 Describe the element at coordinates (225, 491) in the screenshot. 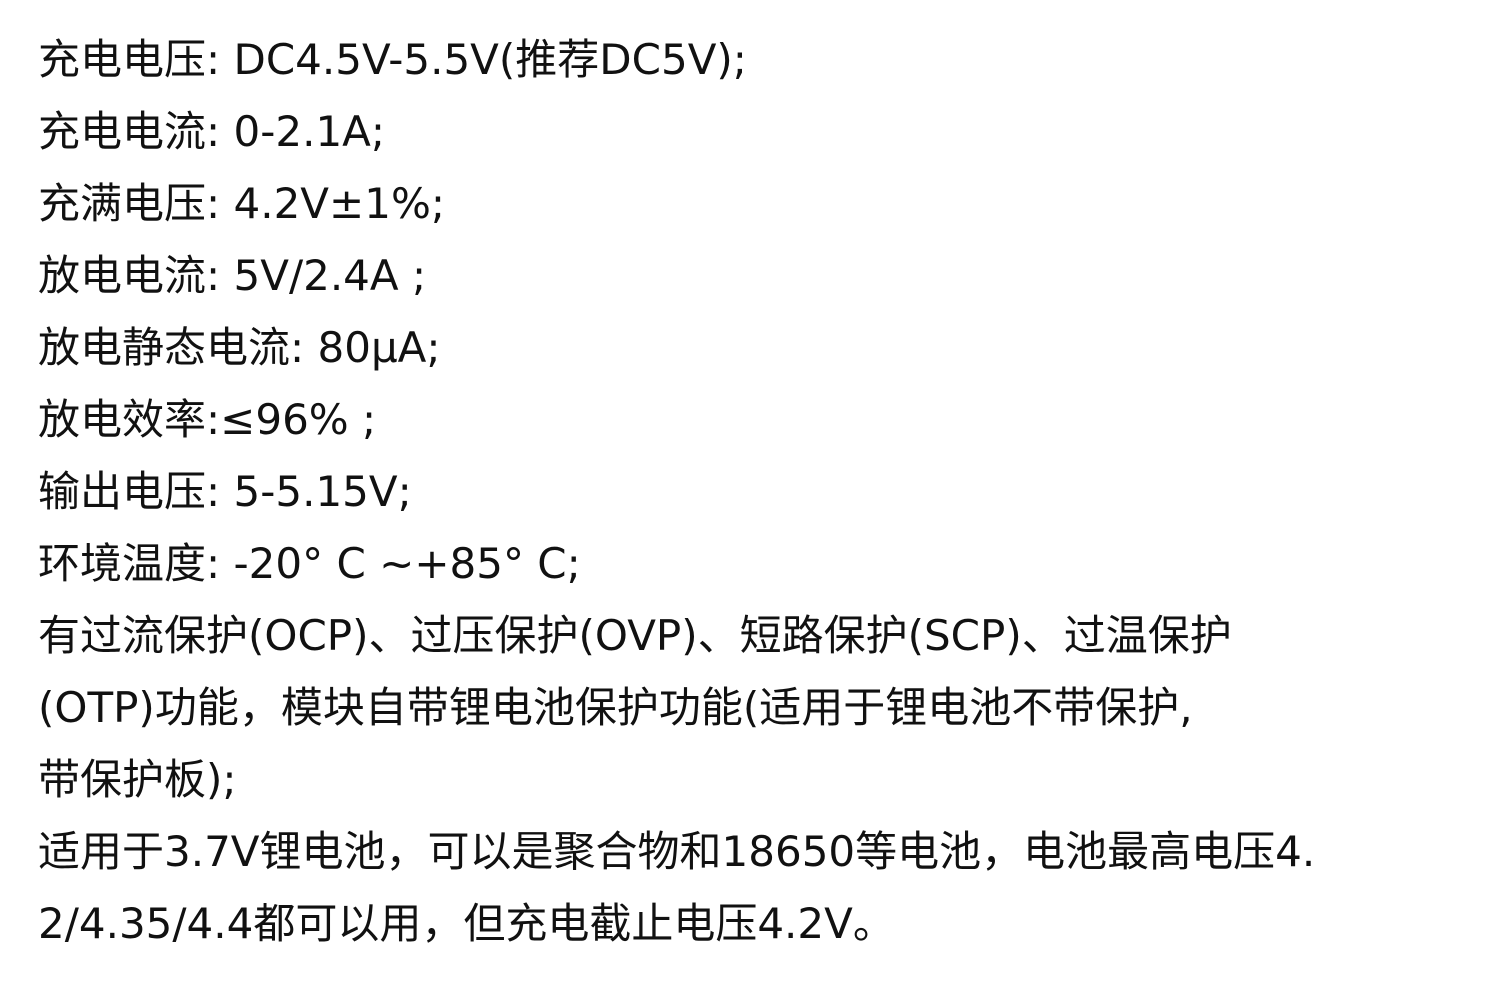

I see `output-voltage-line: 输出电压: 5-5.15V;` at that location.